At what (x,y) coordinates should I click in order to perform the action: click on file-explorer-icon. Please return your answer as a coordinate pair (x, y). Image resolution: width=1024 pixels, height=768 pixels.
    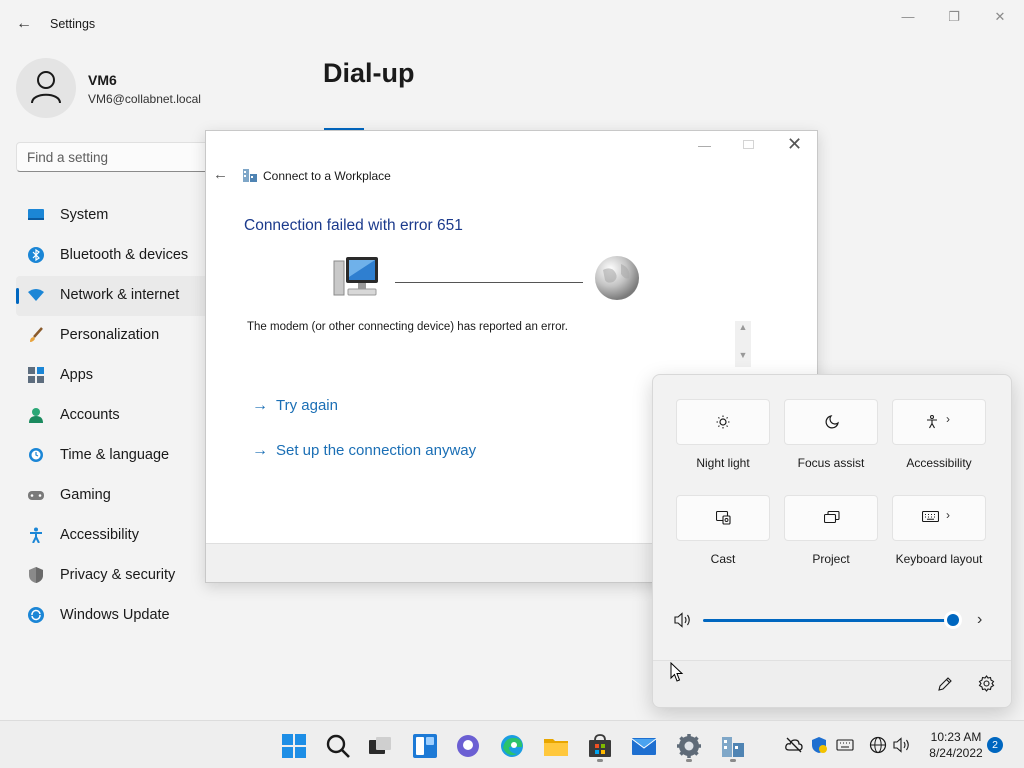
    Looking at the image, I should click on (556, 746).